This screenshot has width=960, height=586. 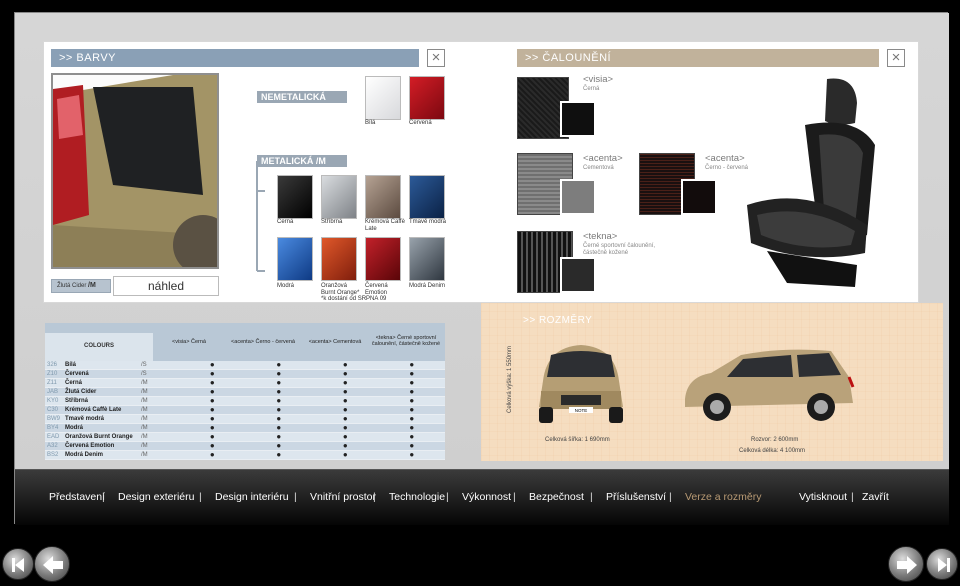 I want to click on swatch-denim, so click(x=427, y=259).